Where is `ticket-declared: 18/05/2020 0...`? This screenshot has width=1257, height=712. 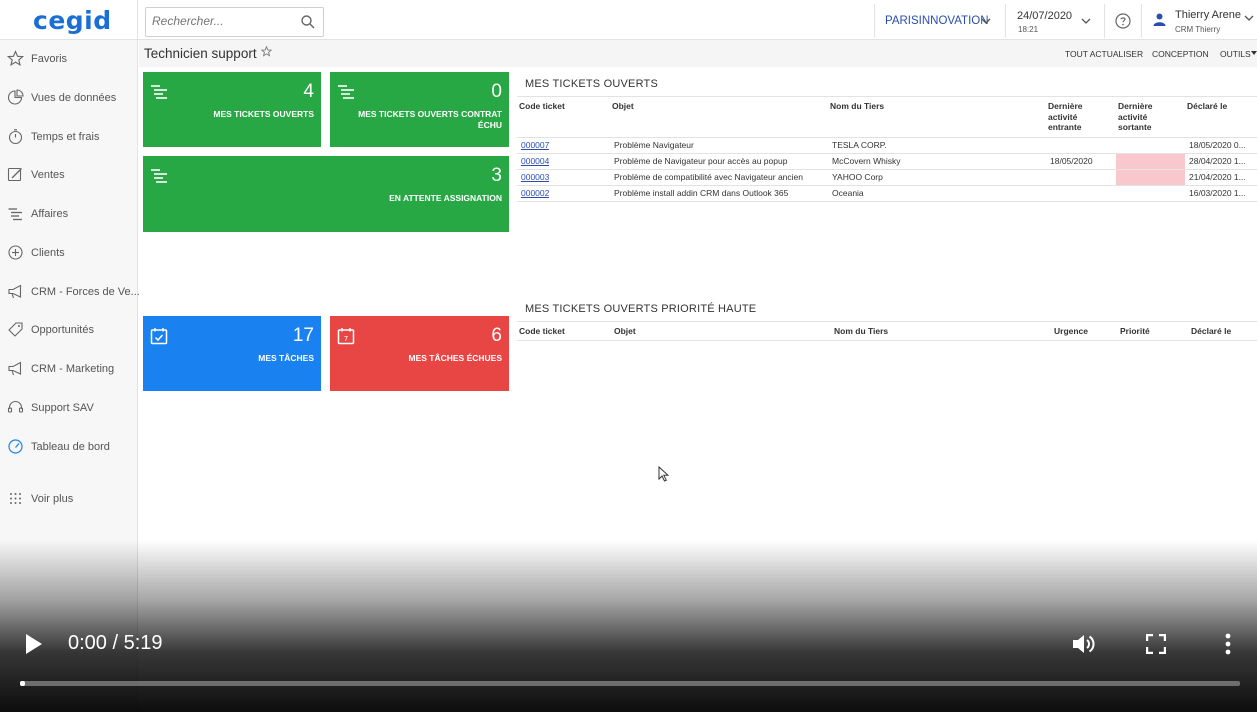 ticket-declared: 18/05/2020 0... is located at coordinates (1217, 145).